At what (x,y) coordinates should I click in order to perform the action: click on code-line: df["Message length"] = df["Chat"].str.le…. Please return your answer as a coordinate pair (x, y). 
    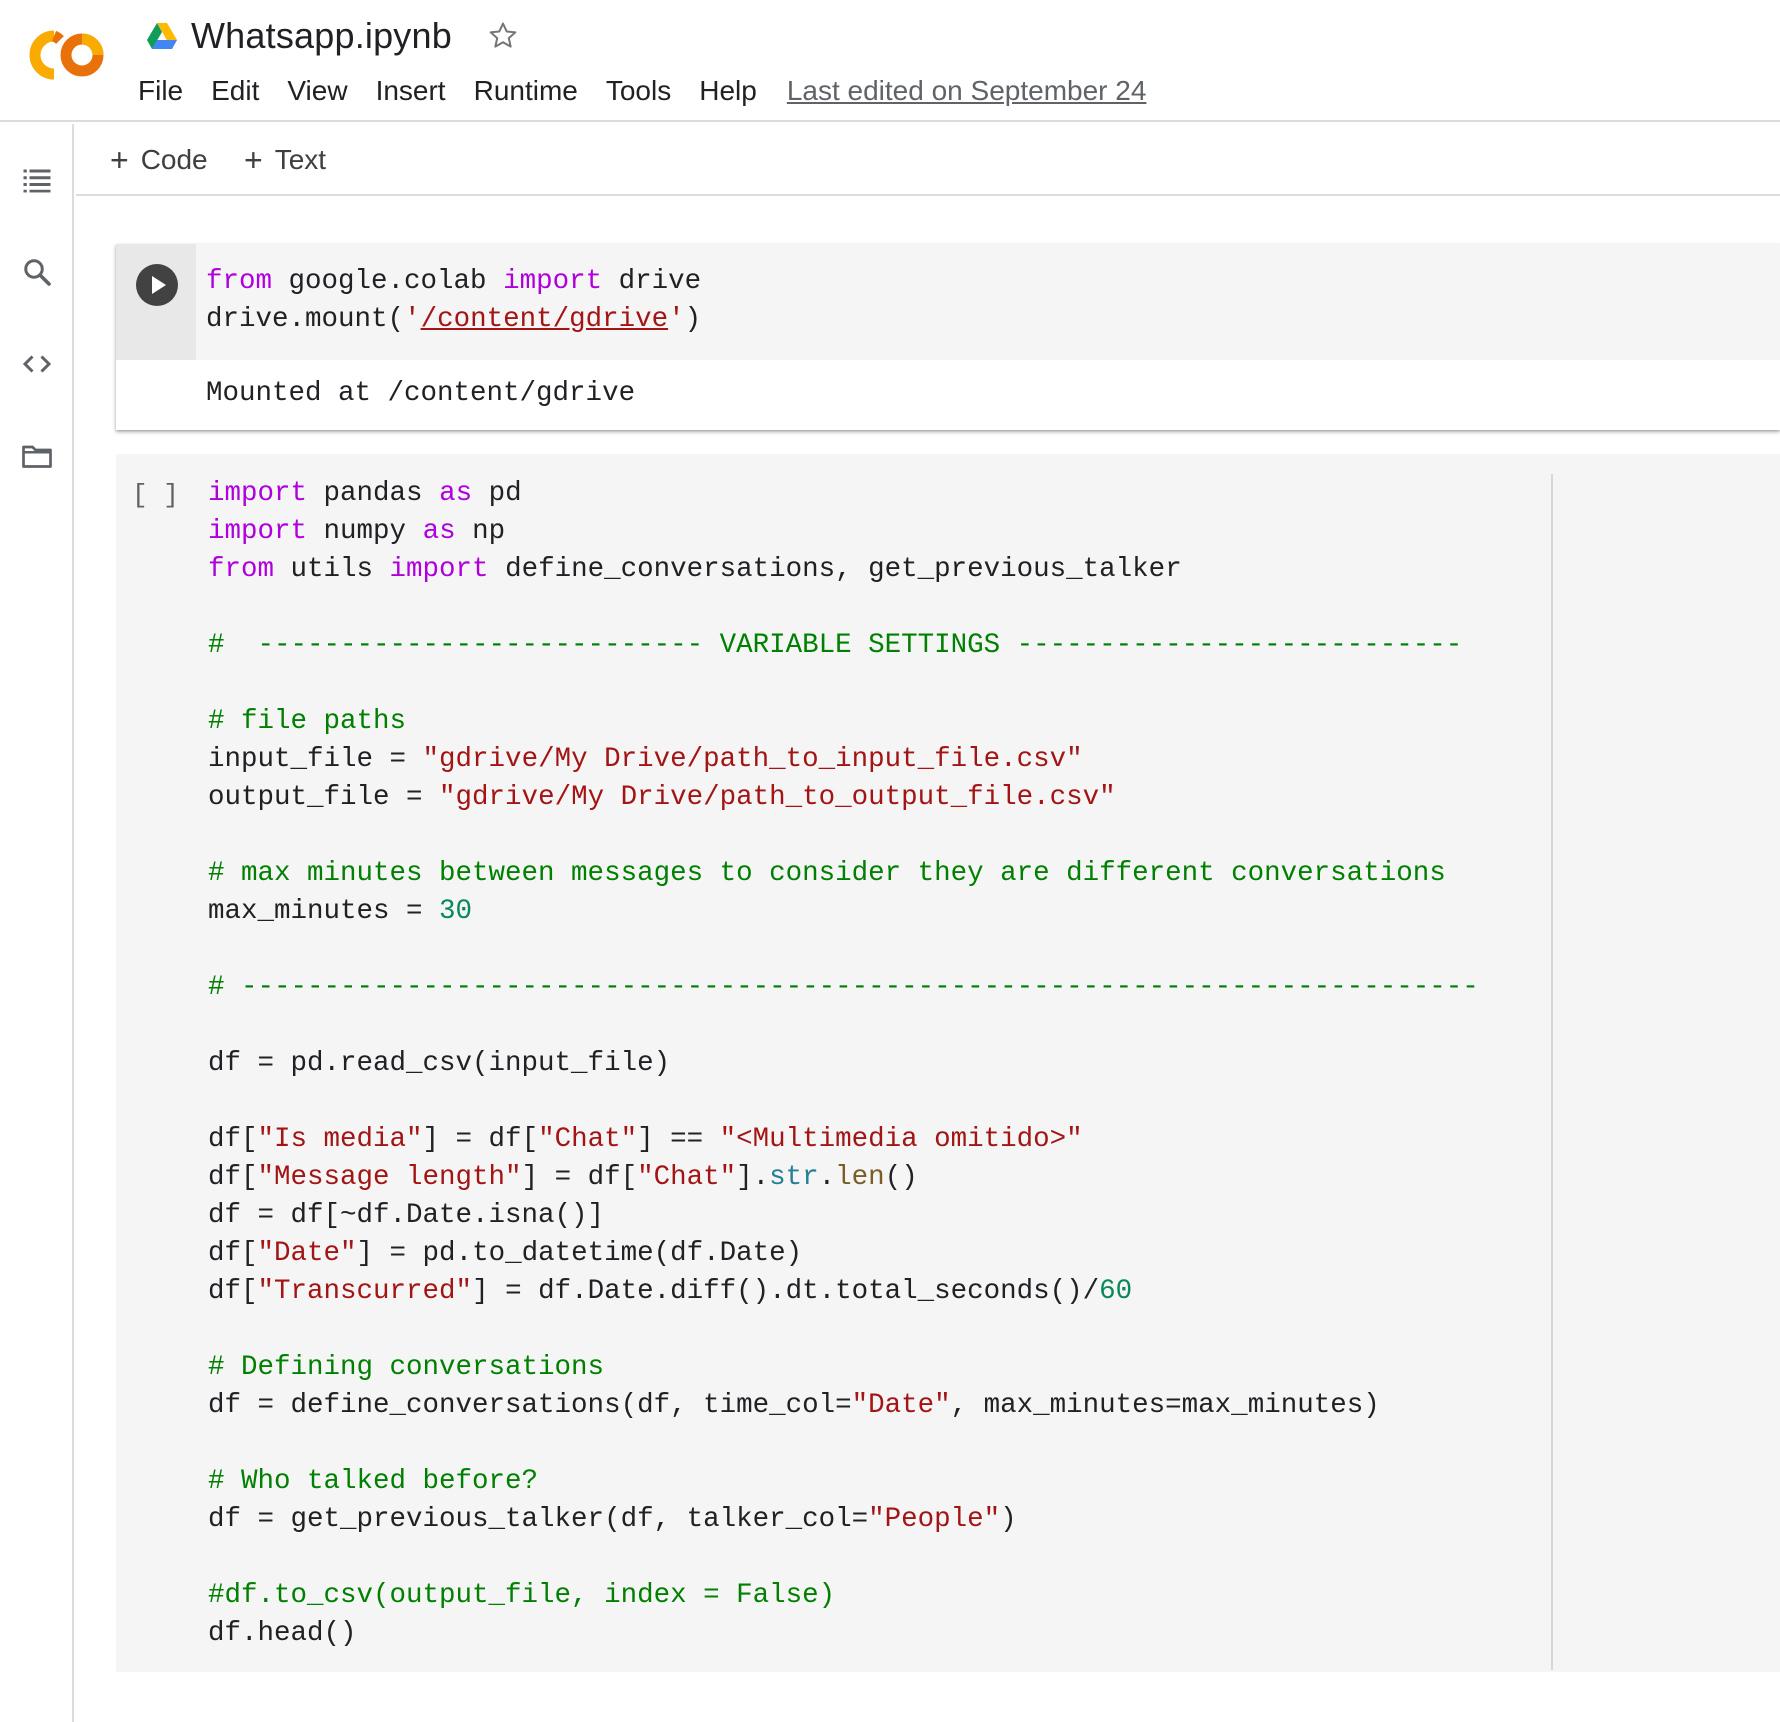
    Looking at the image, I should click on (563, 1177).